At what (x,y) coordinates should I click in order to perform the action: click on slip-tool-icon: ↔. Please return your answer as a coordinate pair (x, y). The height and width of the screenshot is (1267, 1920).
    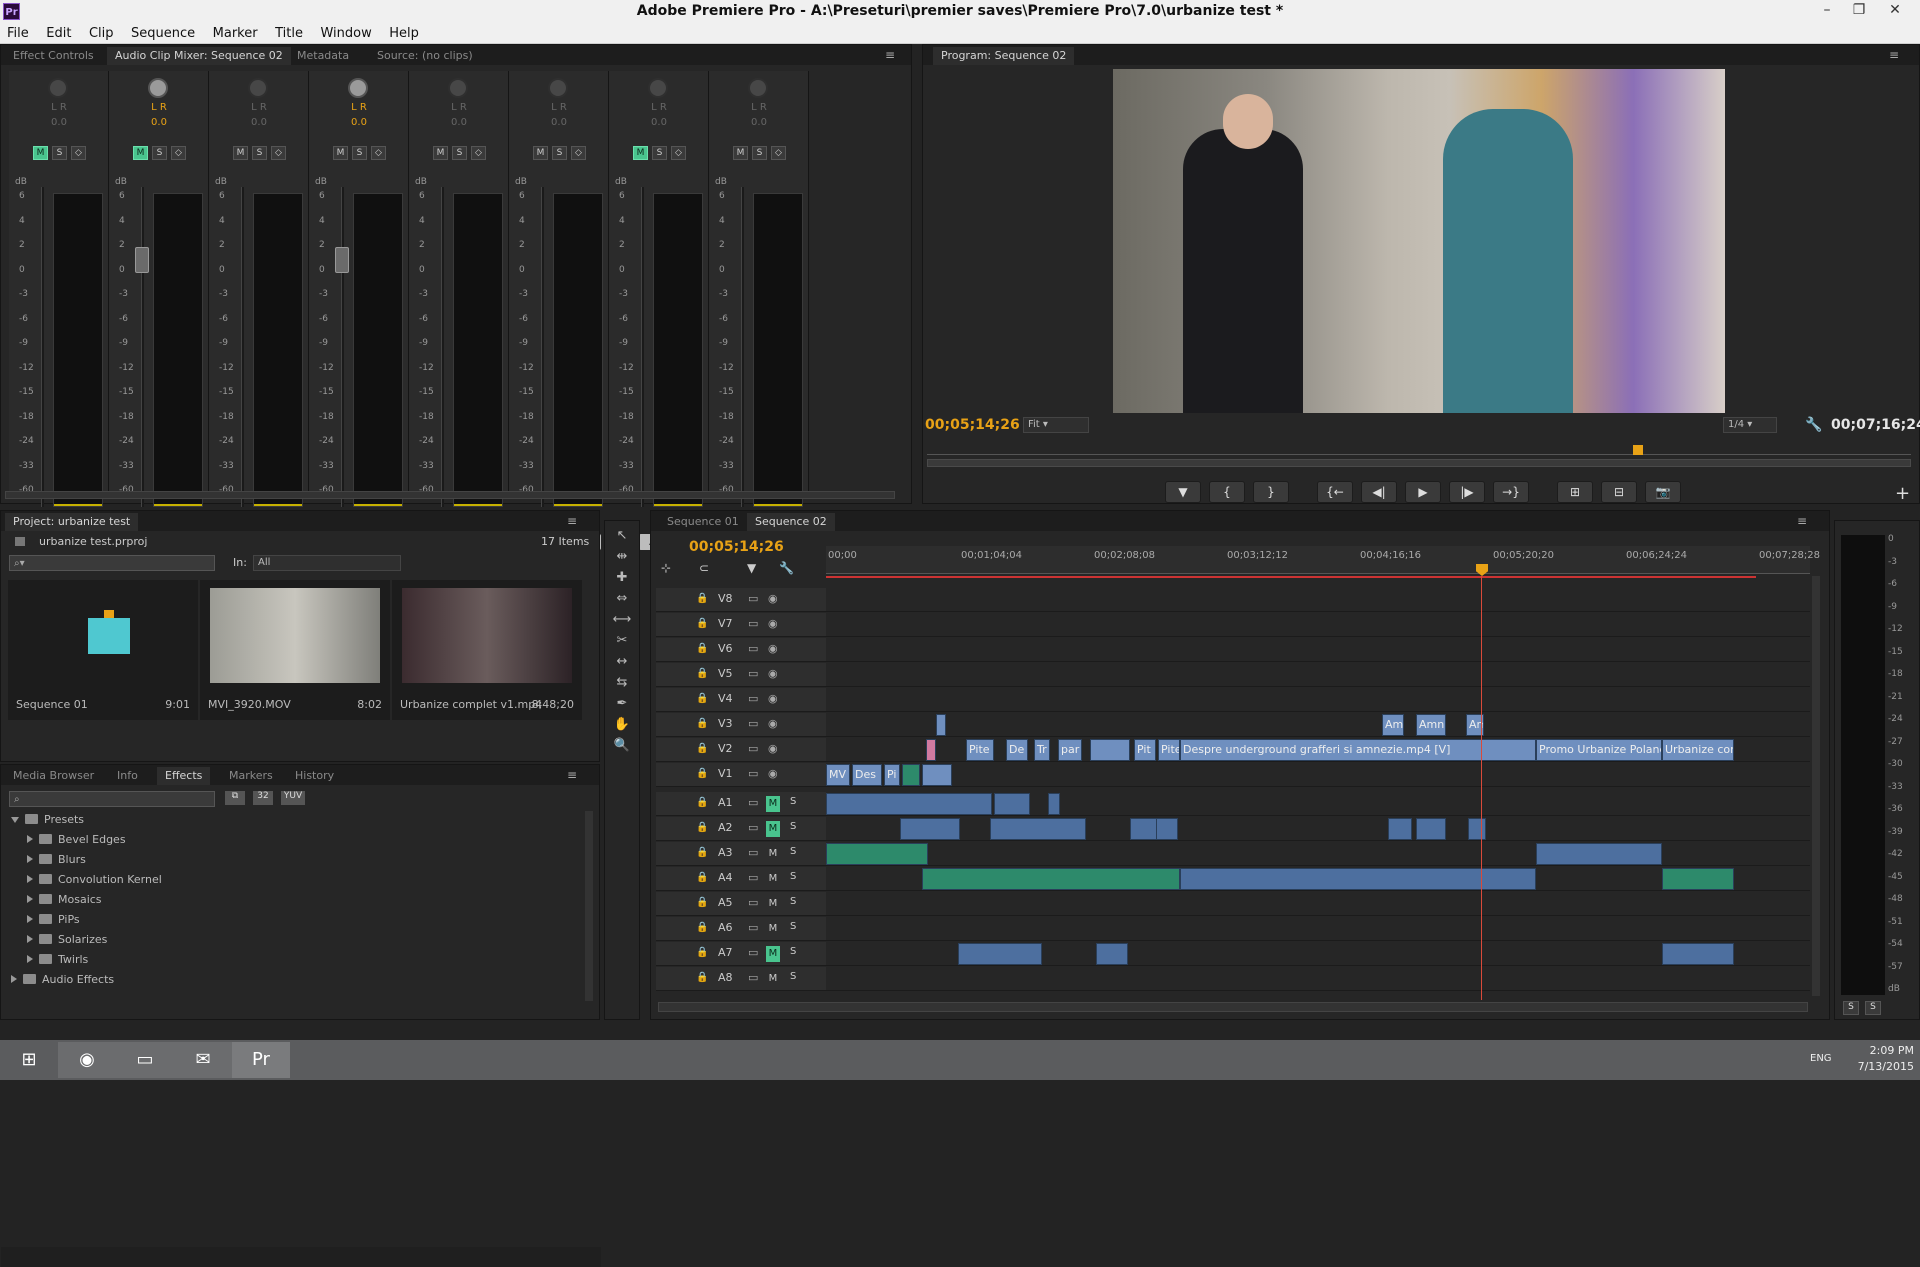
    Looking at the image, I should click on (622, 664).